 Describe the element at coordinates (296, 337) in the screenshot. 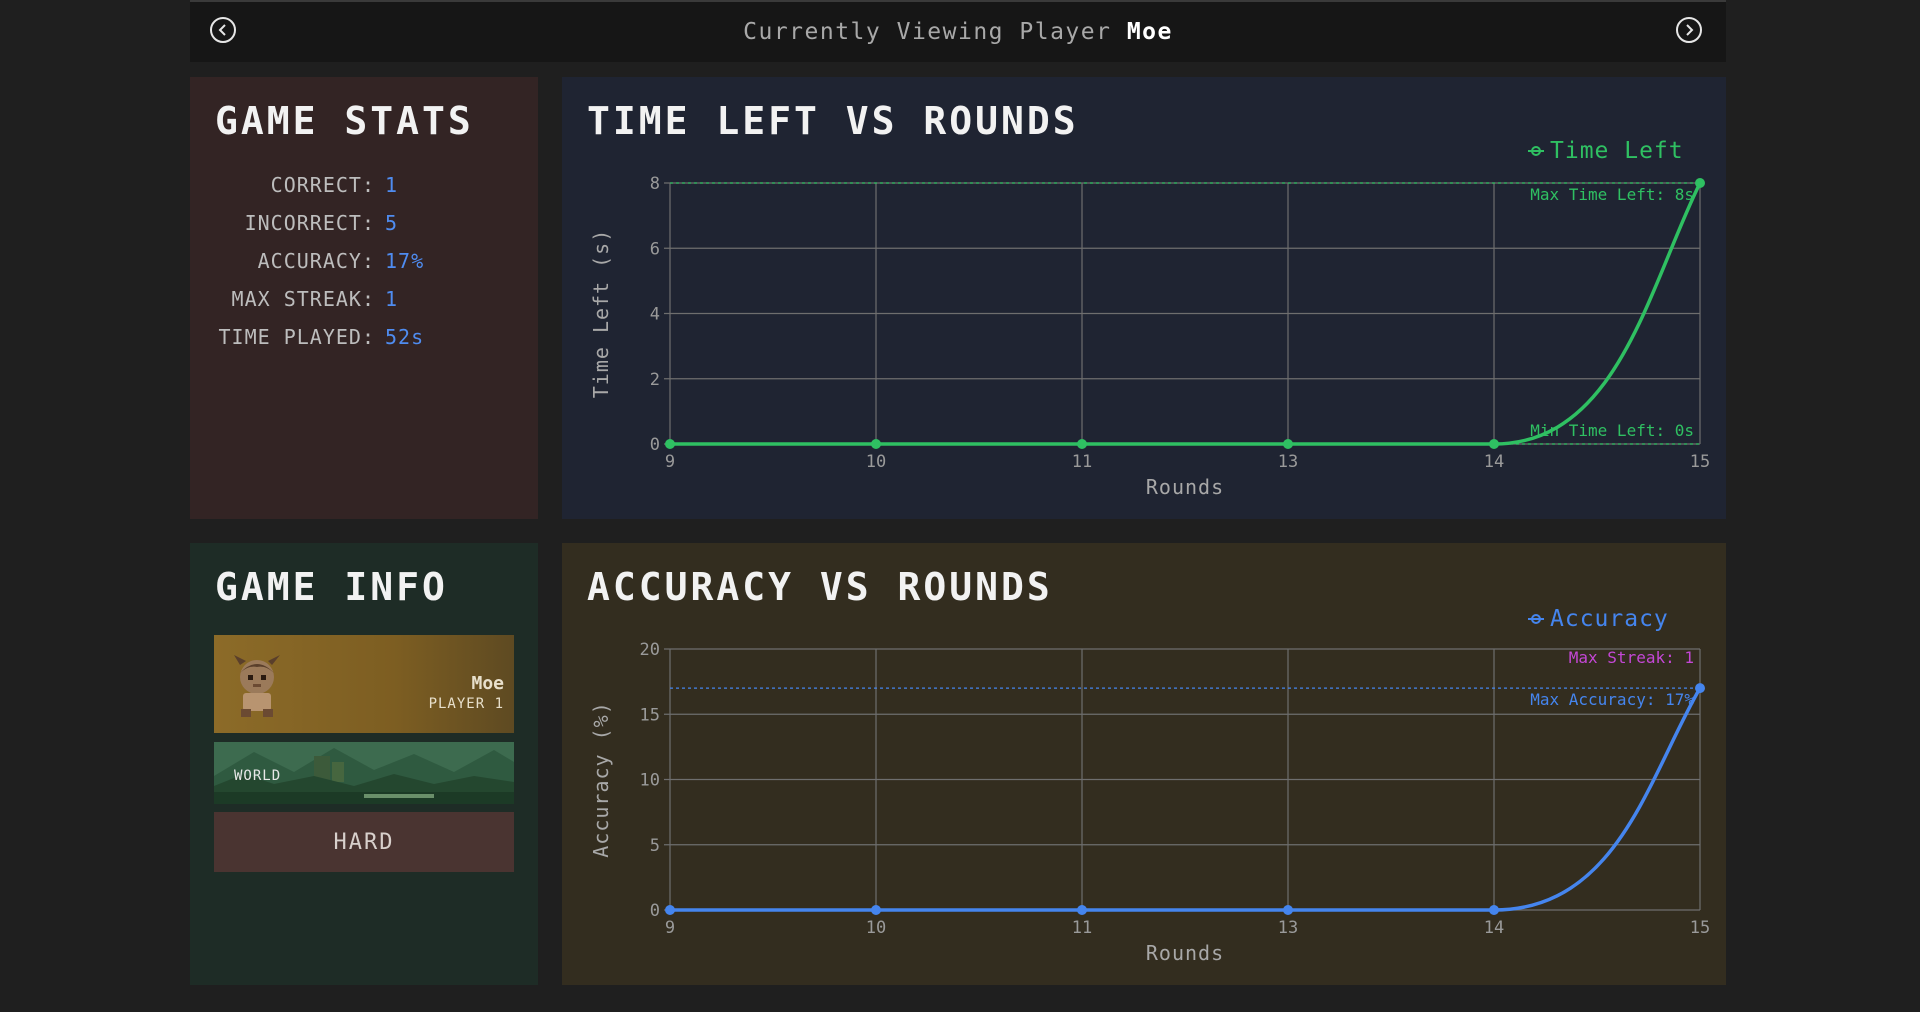

I see `stat-label: TIME PLAYED:` at that location.